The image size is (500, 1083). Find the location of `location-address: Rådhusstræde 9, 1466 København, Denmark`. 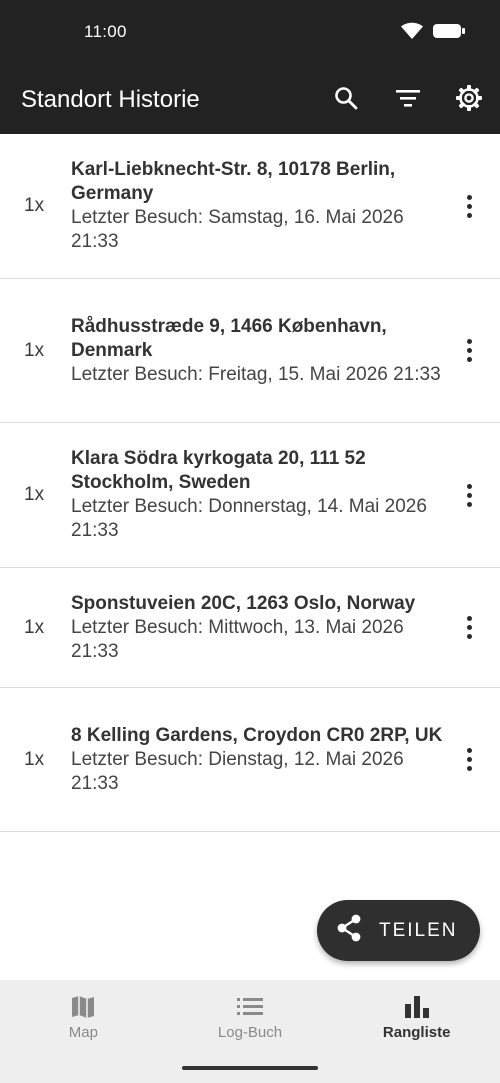

location-address: Rådhusstræde 9, 1466 København, Denmark is located at coordinates (229, 338).